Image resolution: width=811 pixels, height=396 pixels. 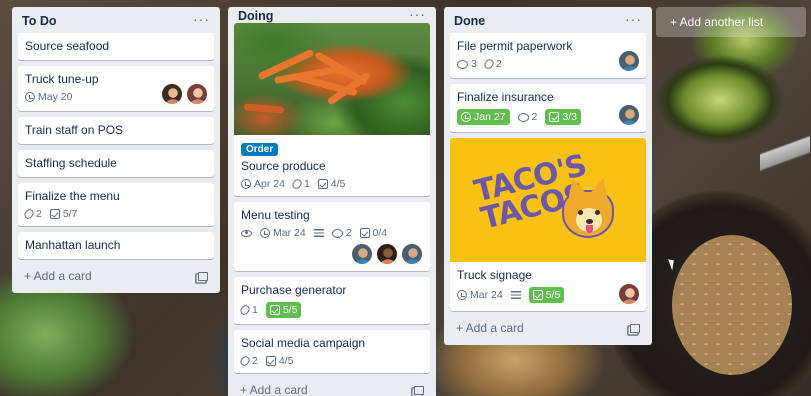 I want to click on list-title: Doing, so click(x=255, y=16).